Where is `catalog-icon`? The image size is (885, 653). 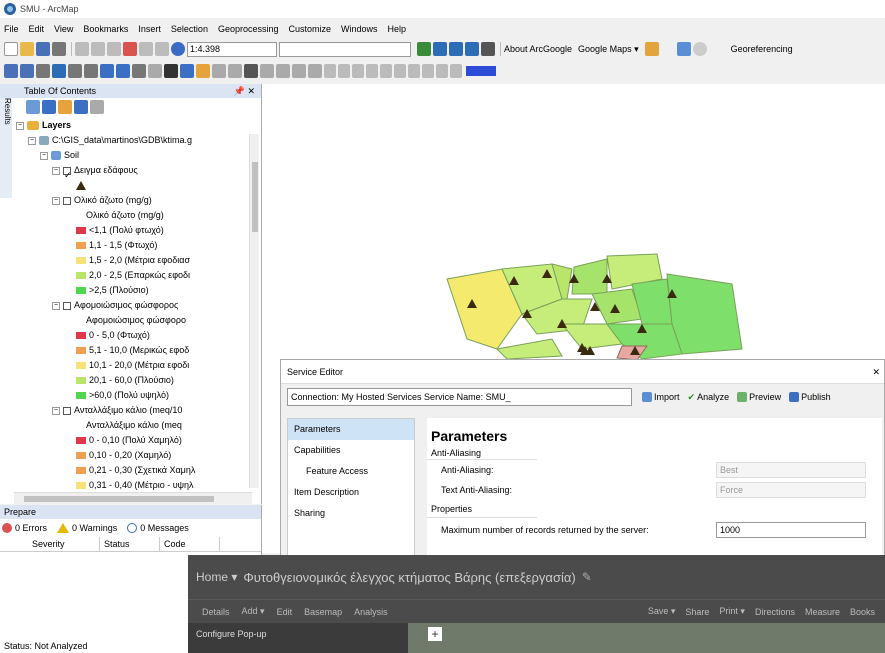 catalog-icon is located at coordinates (440, 49).